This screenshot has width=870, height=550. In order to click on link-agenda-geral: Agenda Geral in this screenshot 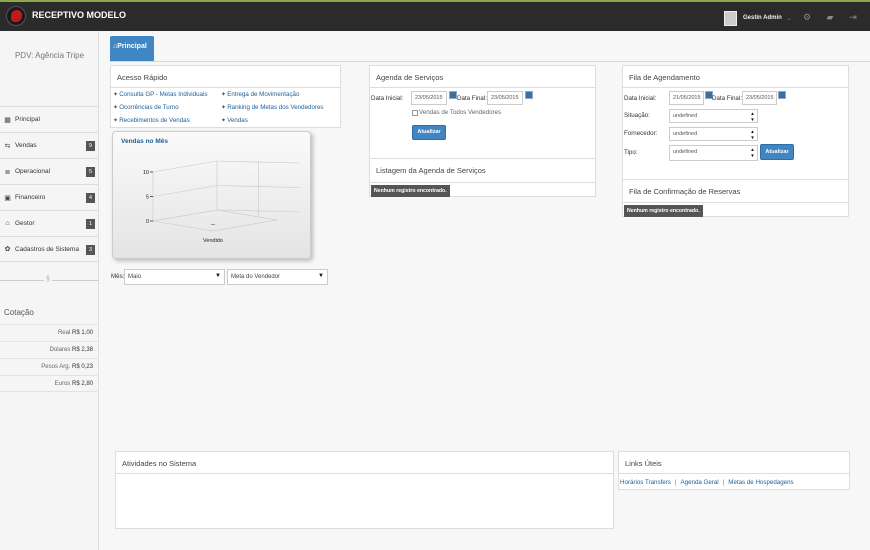, I will do `click(700, 482)`.